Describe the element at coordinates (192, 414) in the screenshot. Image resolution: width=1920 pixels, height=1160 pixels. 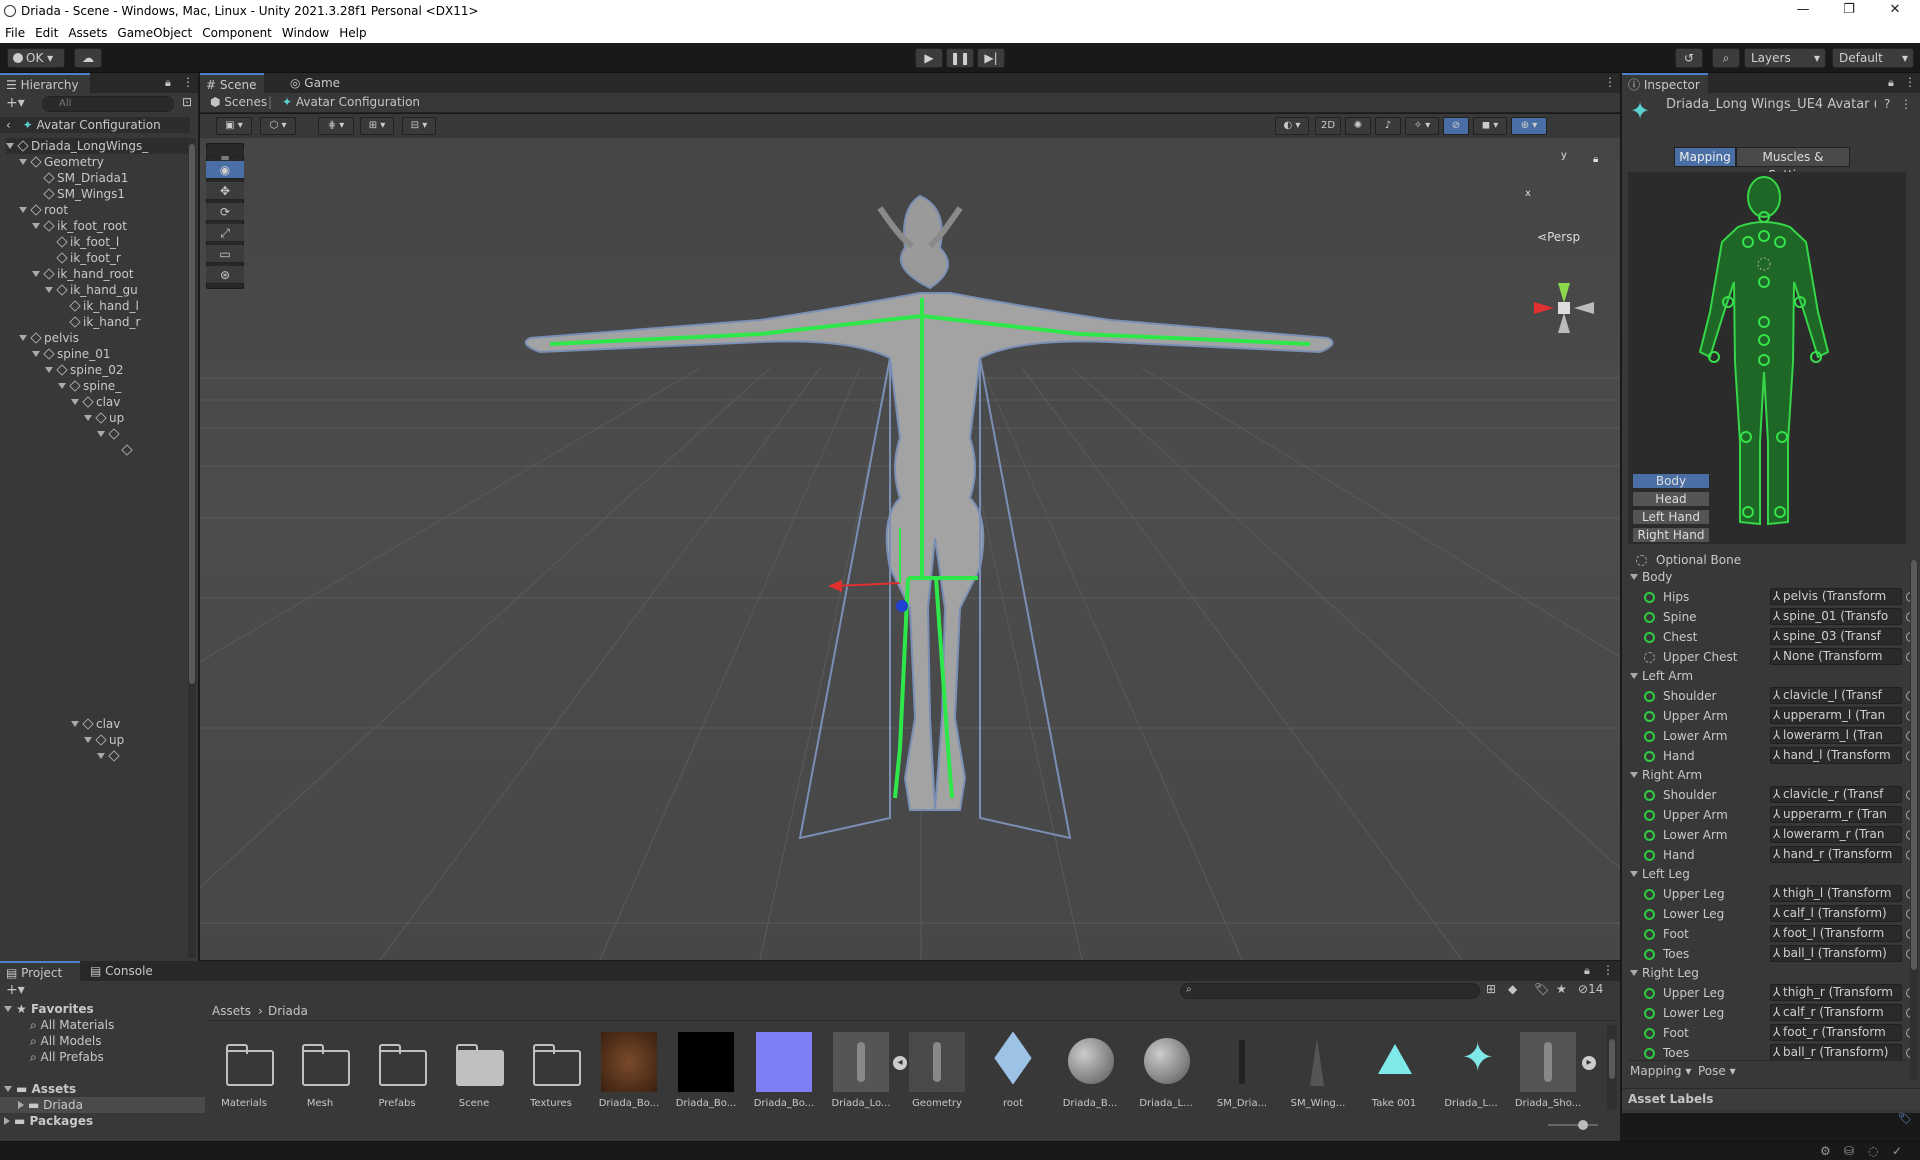
I see `hierarchy-scroll-thumb` at that location.